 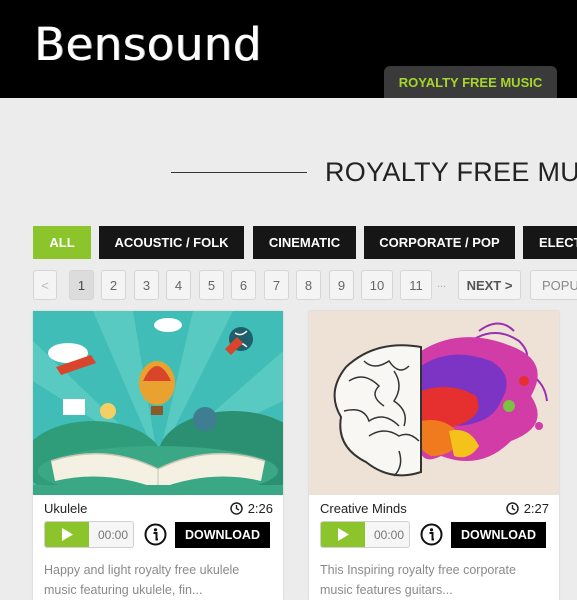 I want to click on category-electronica: ELECT, so click(x=550, y=242).